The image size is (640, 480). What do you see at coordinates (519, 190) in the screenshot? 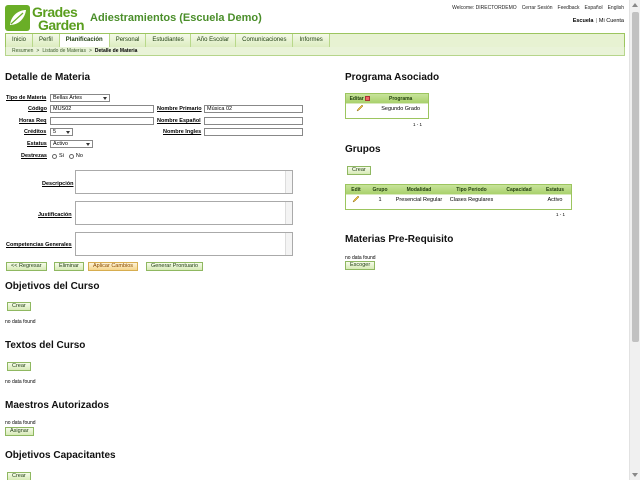
I see `header-capacidad: Capacidad` at bounding box center [519, 190].